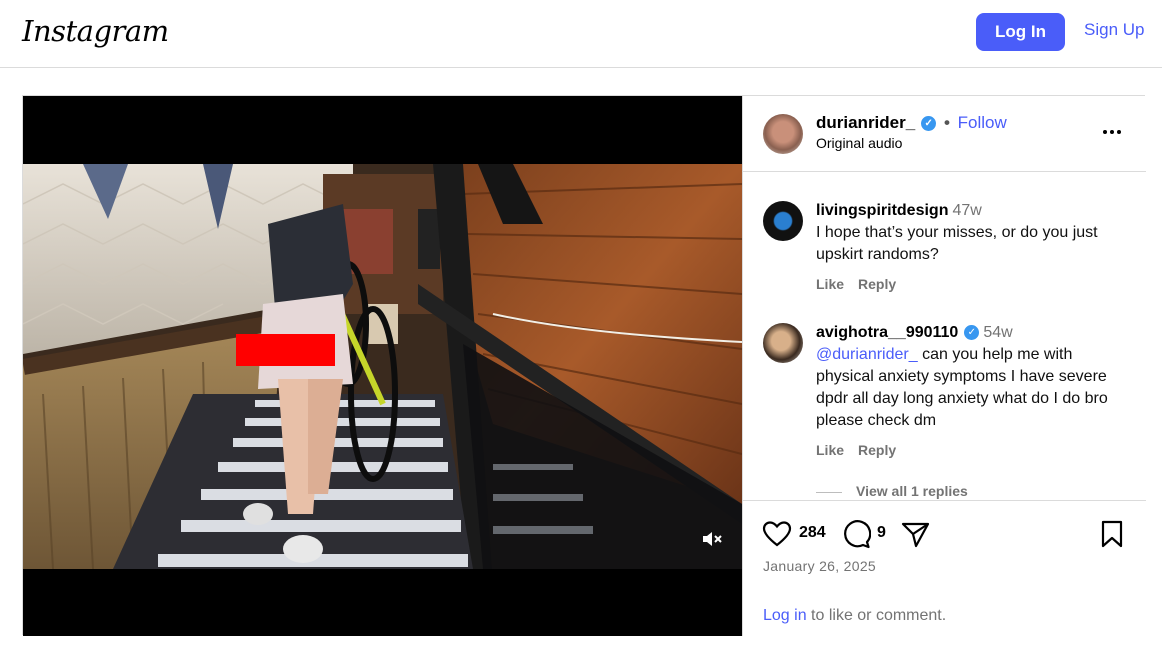  Describe the element at coordinates (581, 34) in the screenshot. I see `top-navbar: Instagram Log In Sign Up` at that location.